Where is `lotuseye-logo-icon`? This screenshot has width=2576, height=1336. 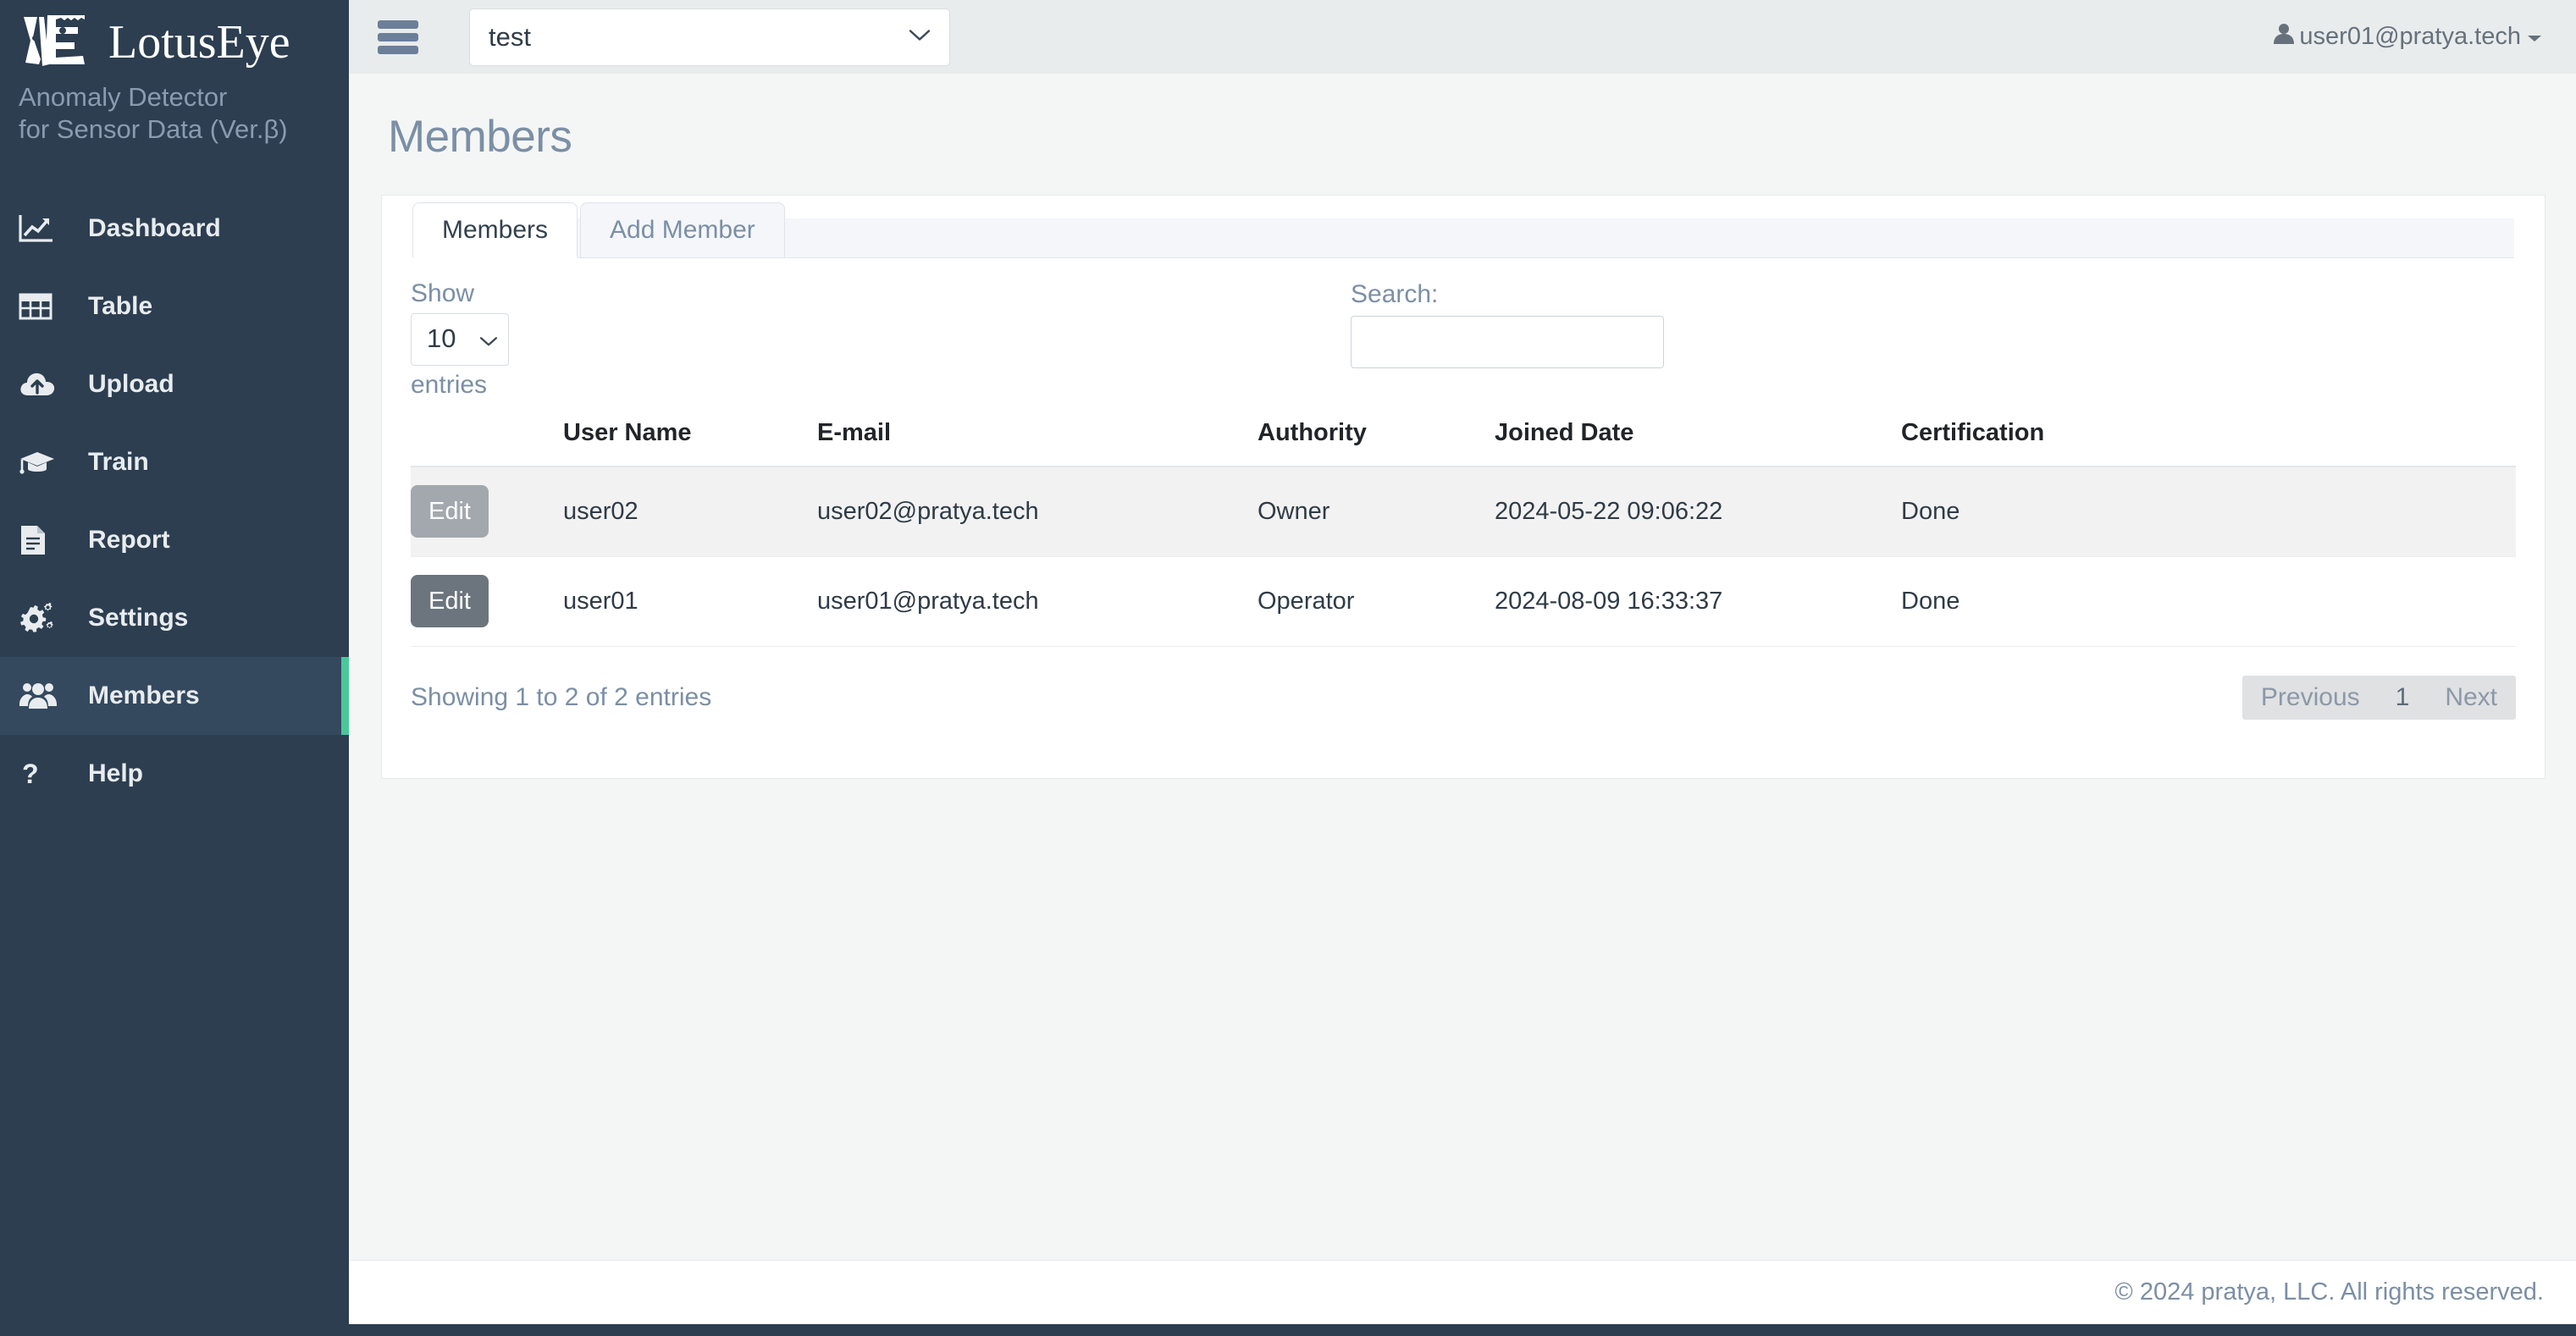
lotuseye-logo-icon is located at coordinates (58, 42).